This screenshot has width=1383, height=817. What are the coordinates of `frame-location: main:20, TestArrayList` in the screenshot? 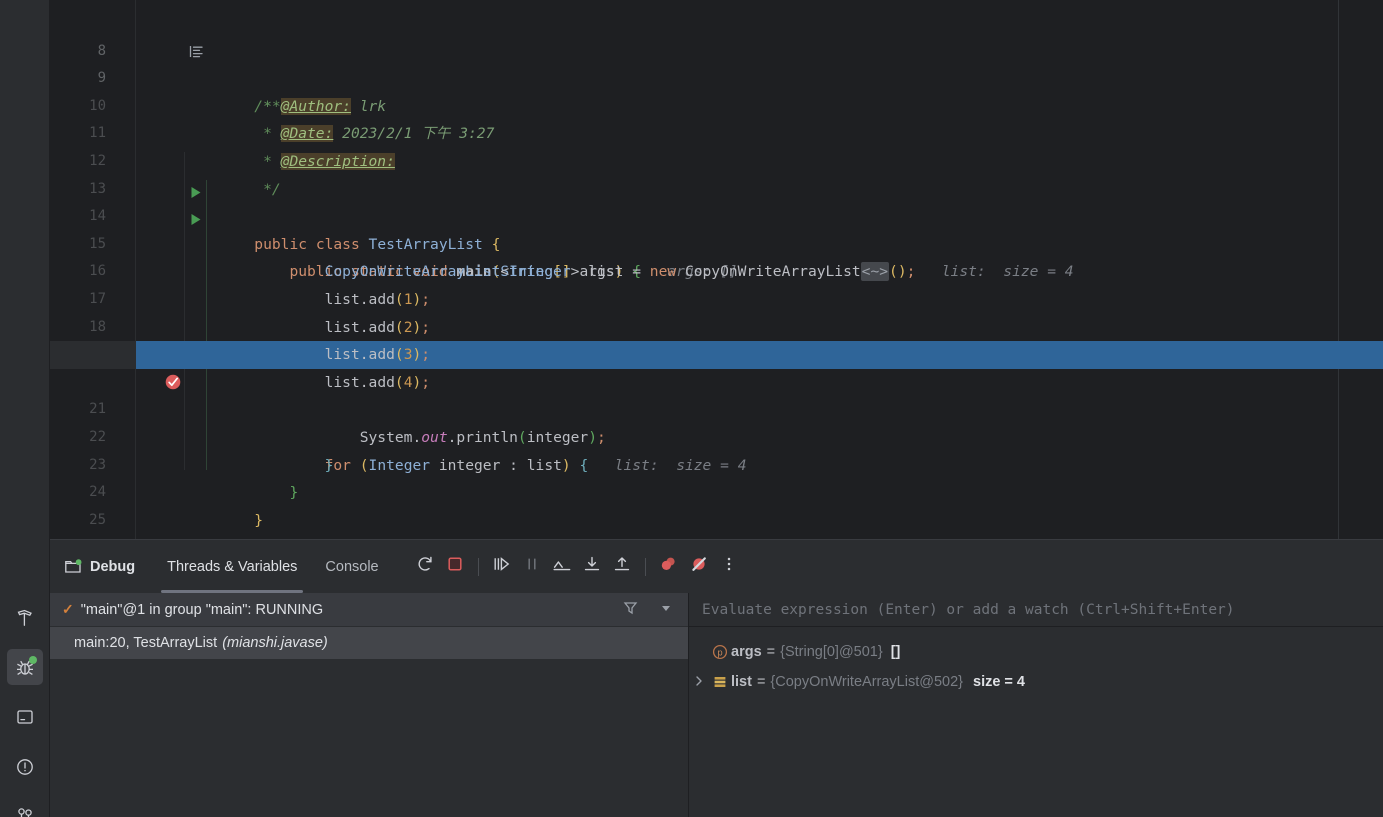 It's located at (146, 643).